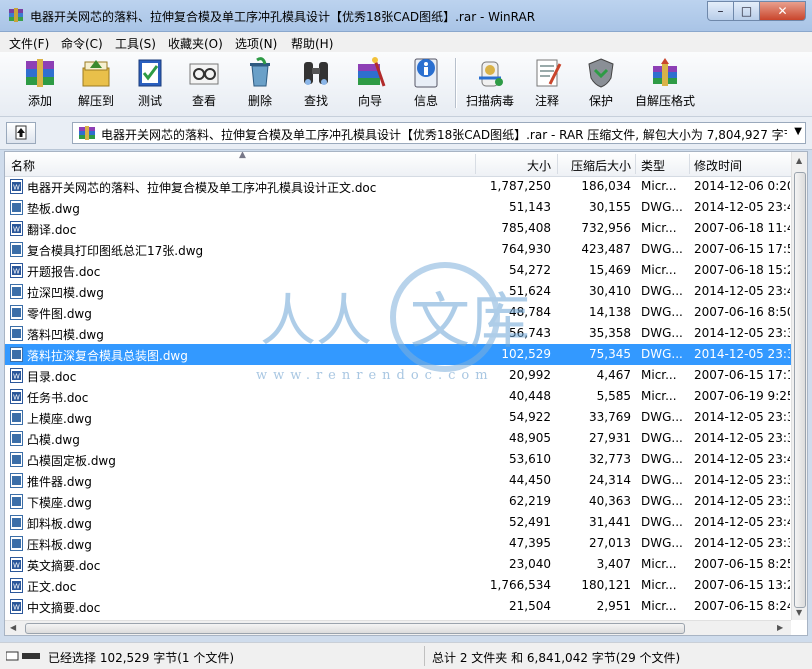  I want to click on toolbar-view-button: 查看, so click(204, 83).